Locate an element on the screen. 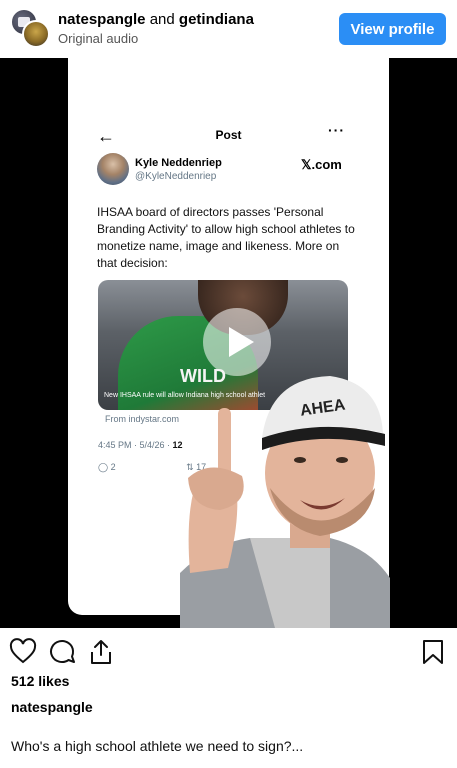  like-heart-icon is located at coordinates (23, 652).